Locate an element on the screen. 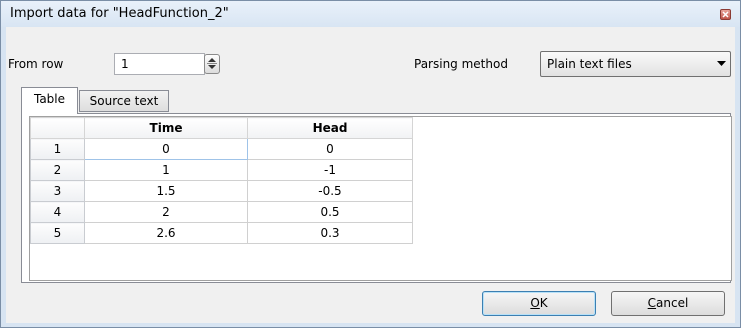 This screenshot has height=328, width=741. cancel-mnemonic: C is located at coordinates (652, 303).